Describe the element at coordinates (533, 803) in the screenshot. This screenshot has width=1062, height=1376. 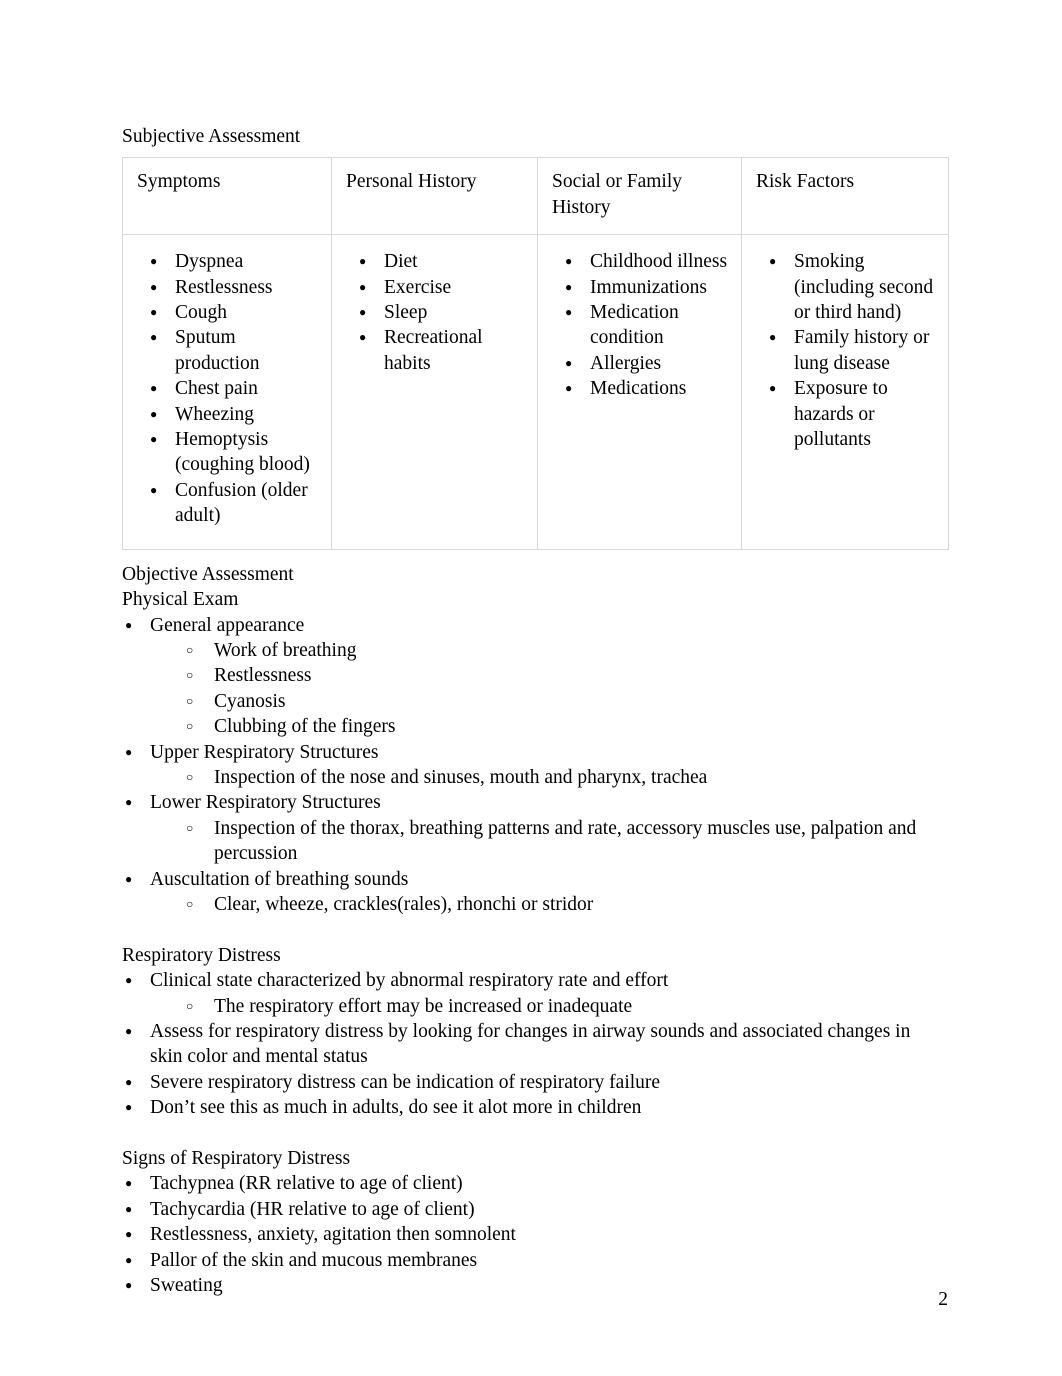
I see `list-item: Lower Respiratory Structures` at that location.